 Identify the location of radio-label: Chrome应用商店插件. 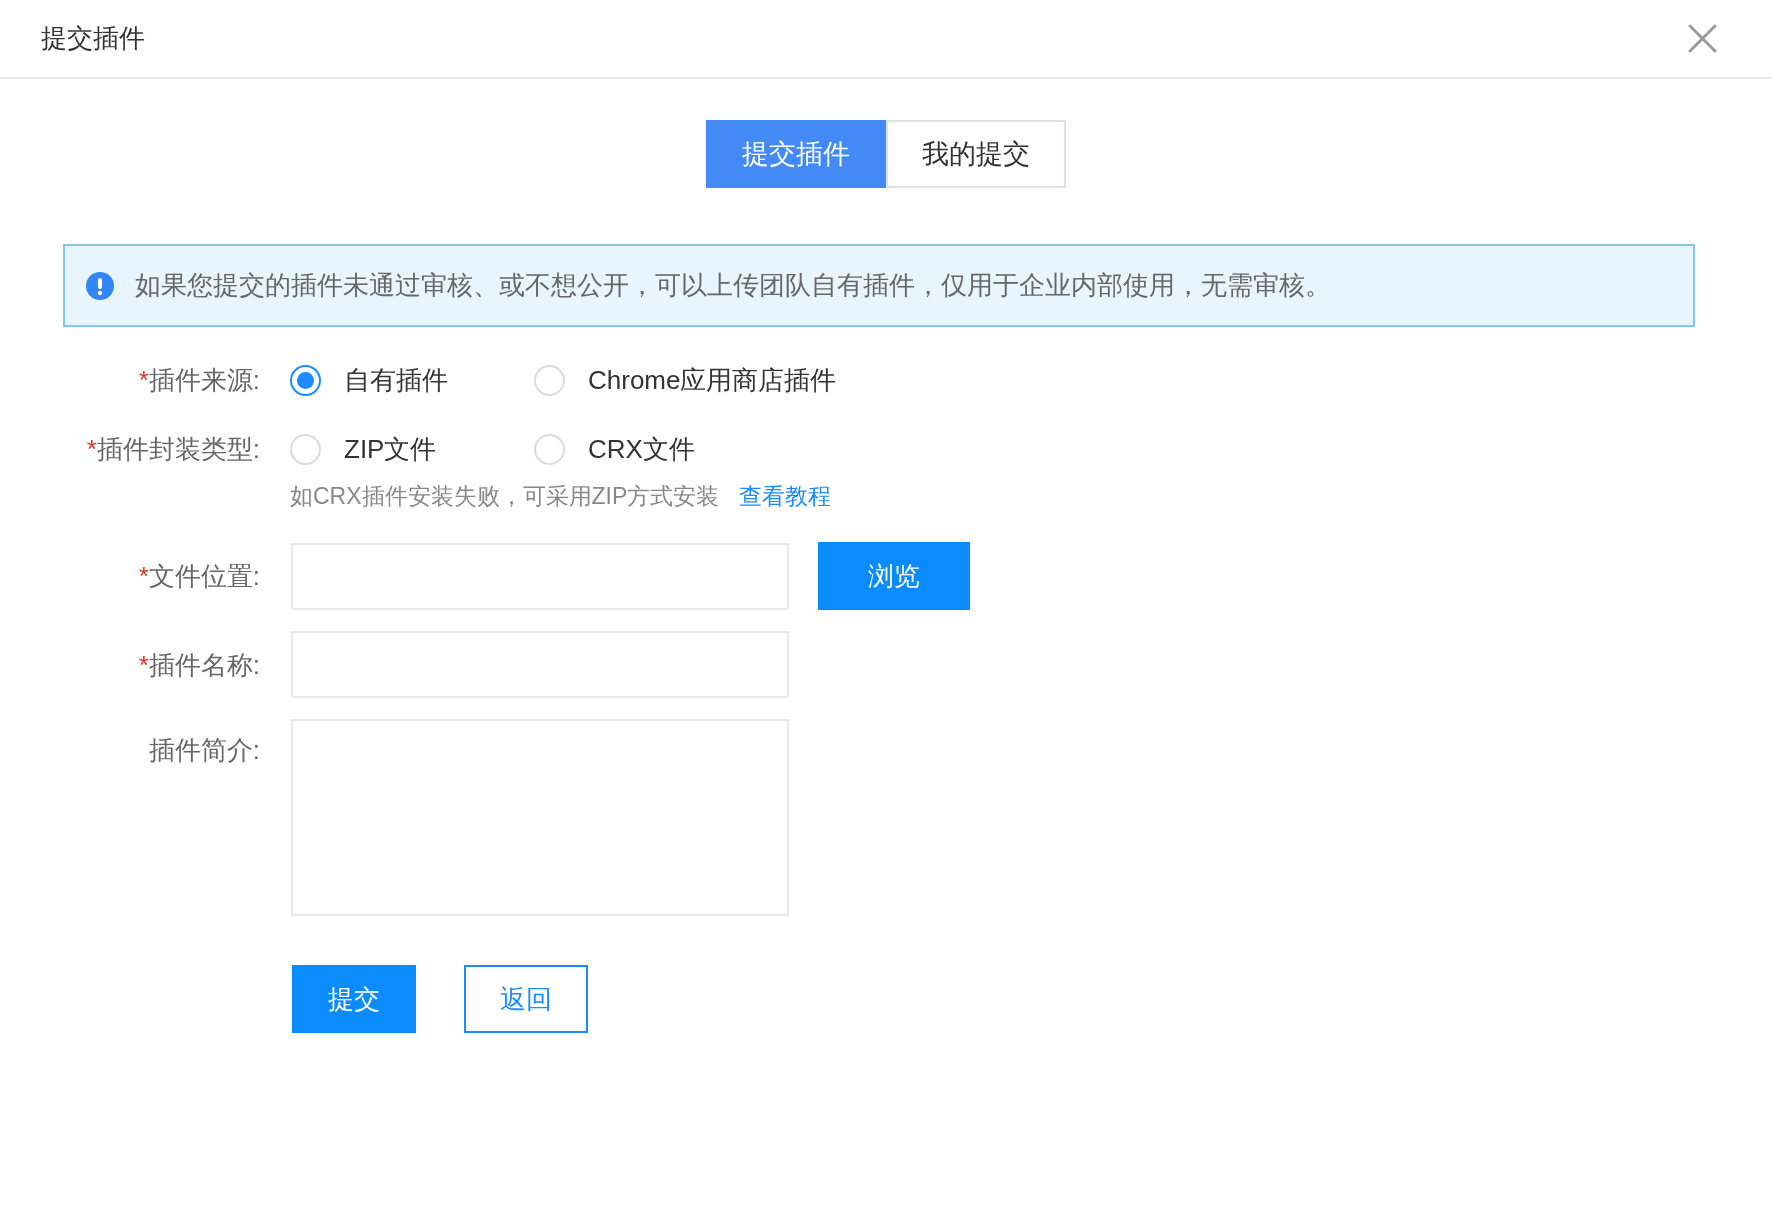
(712, 380).